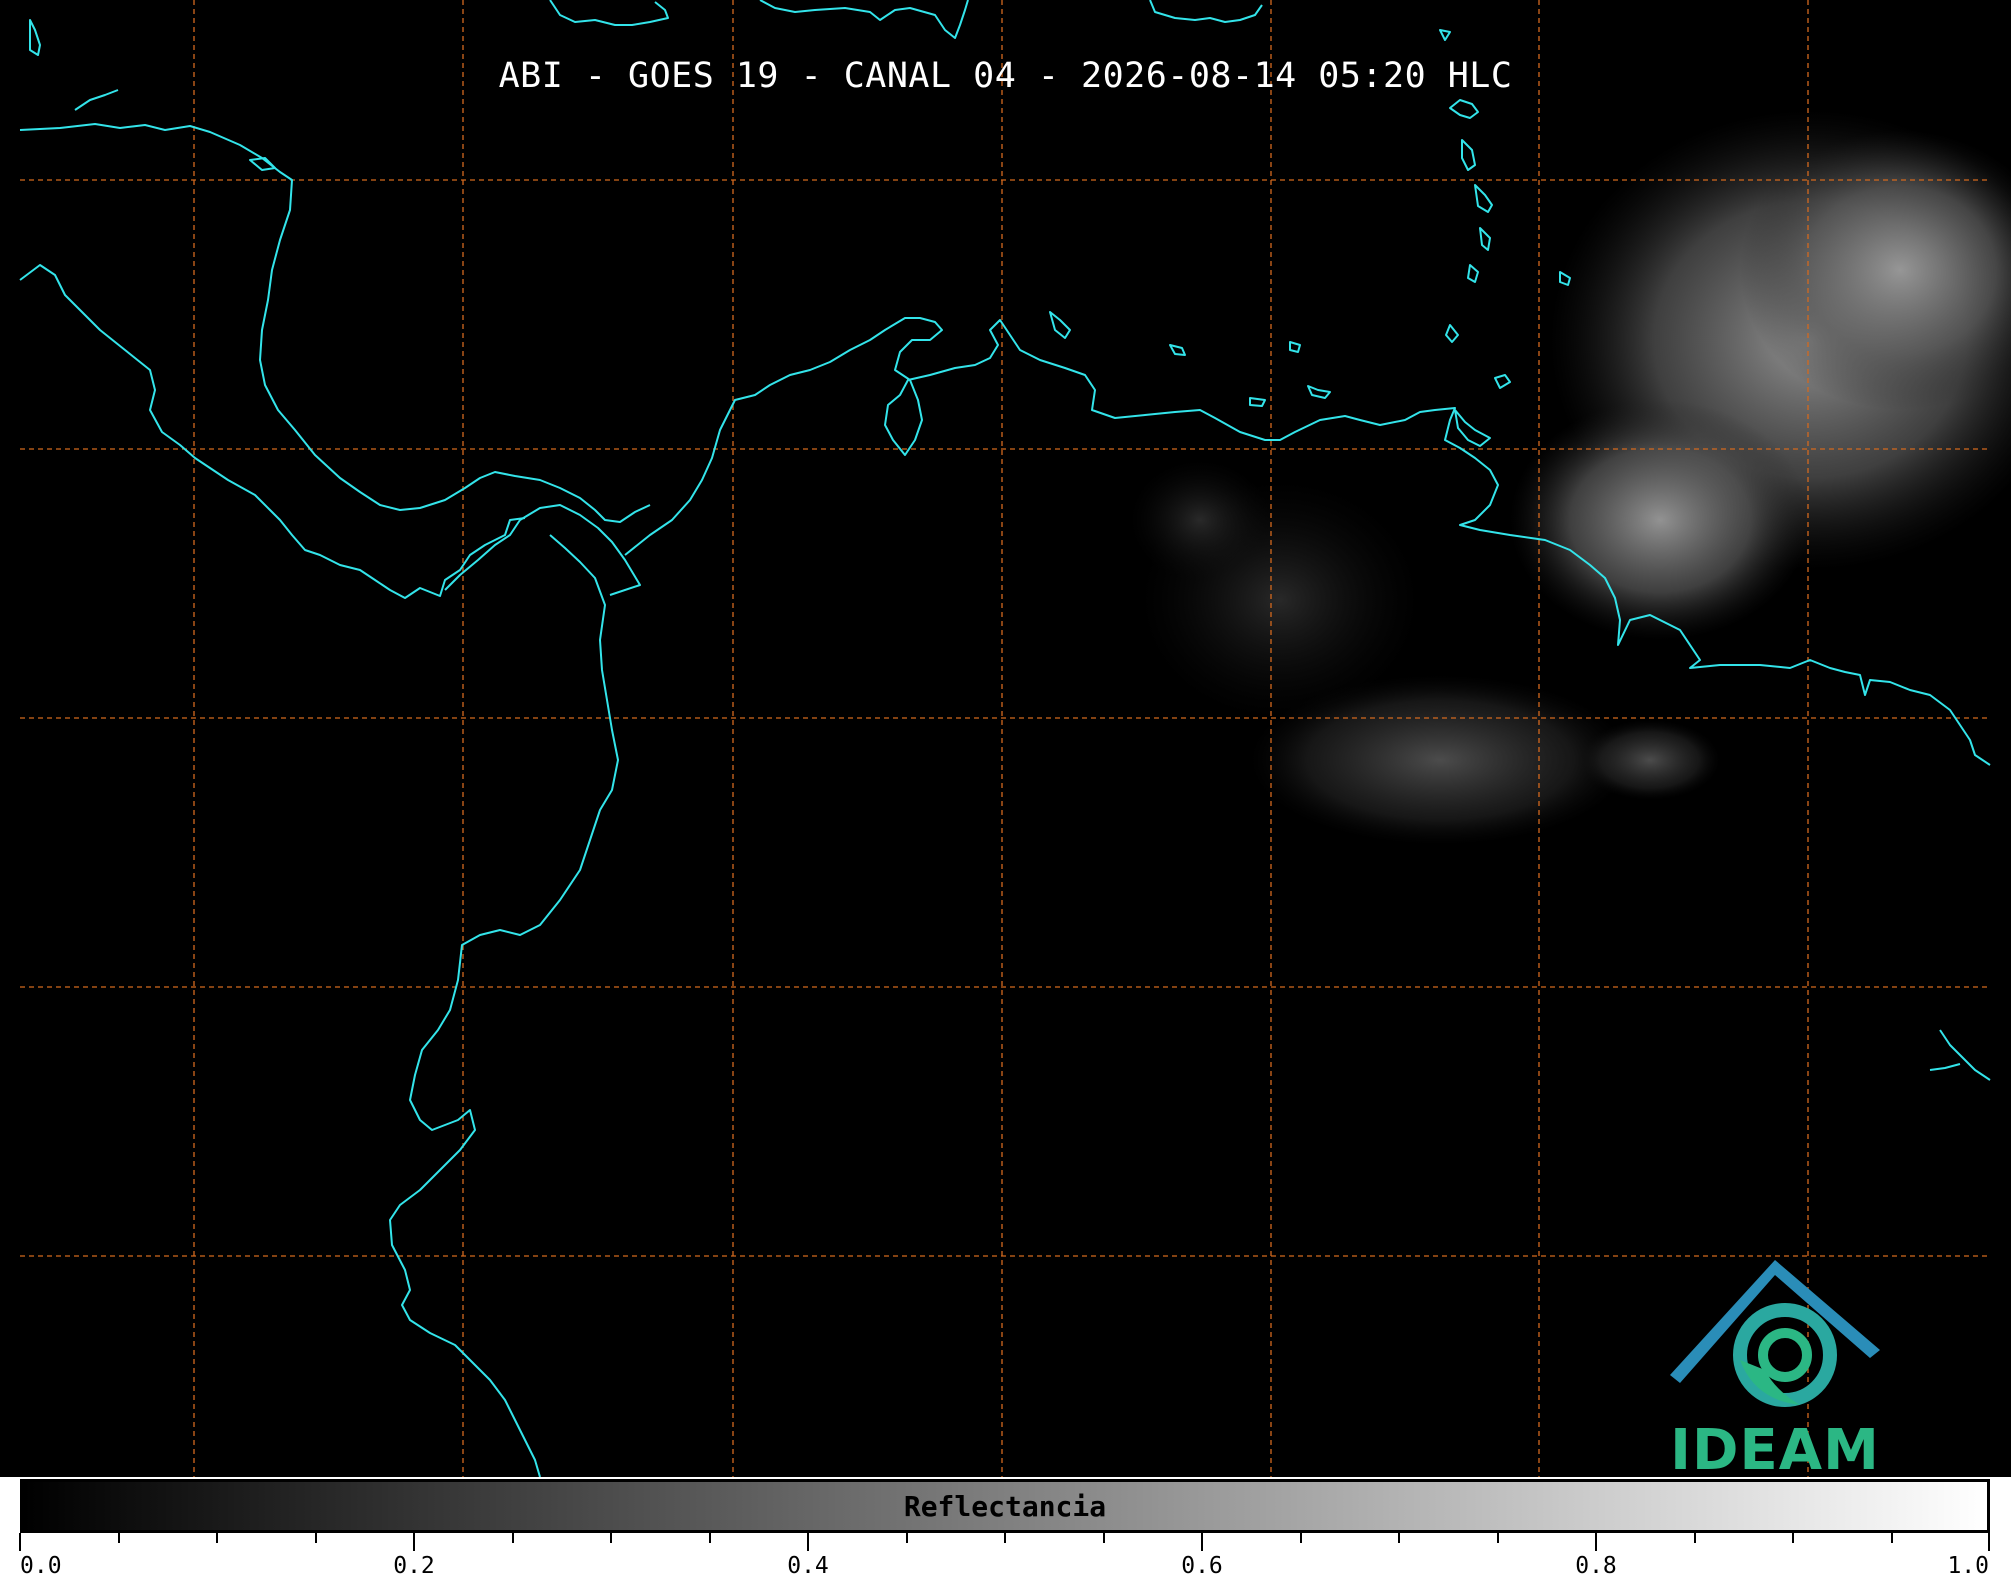 The height and width of the screenshot is (1579, 2011). I want to click on ideam-logo: IDEAM, so click(1775, 1363).